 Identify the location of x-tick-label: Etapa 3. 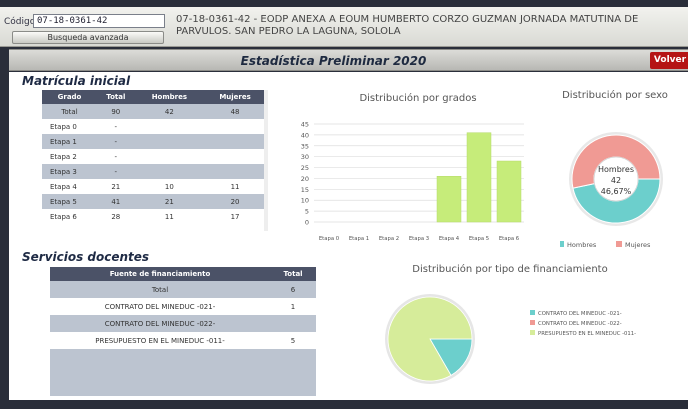
(419, 239).